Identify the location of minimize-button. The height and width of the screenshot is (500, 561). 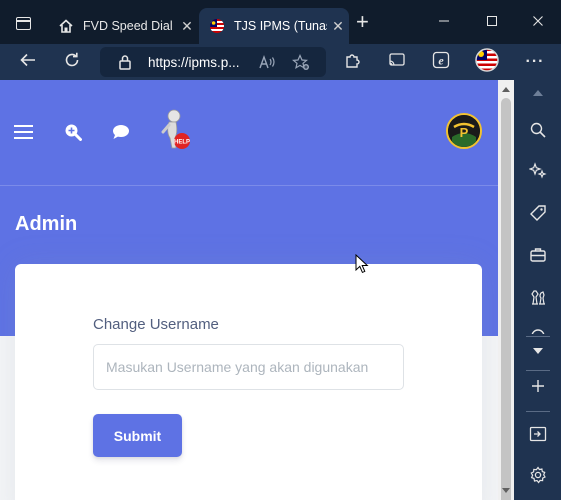
(444, 23).